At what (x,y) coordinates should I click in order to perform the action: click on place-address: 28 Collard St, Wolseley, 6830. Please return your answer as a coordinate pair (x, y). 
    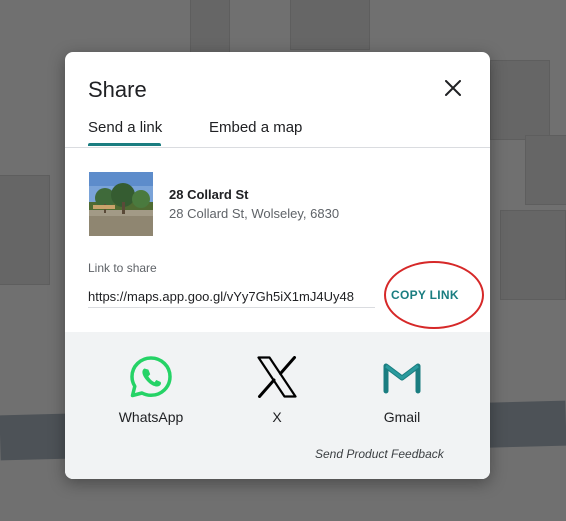
    Looking at the image, I should click on (254, 213).